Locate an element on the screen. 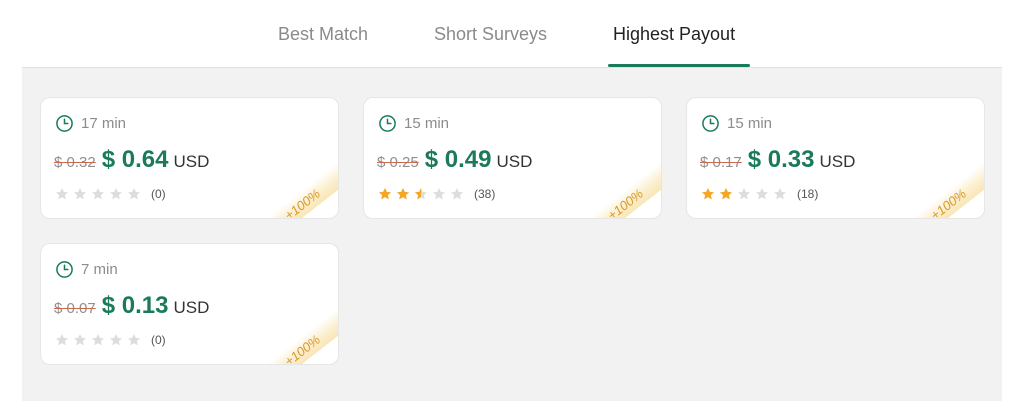  rating-count: (38) is located at coordinates (485, 194).